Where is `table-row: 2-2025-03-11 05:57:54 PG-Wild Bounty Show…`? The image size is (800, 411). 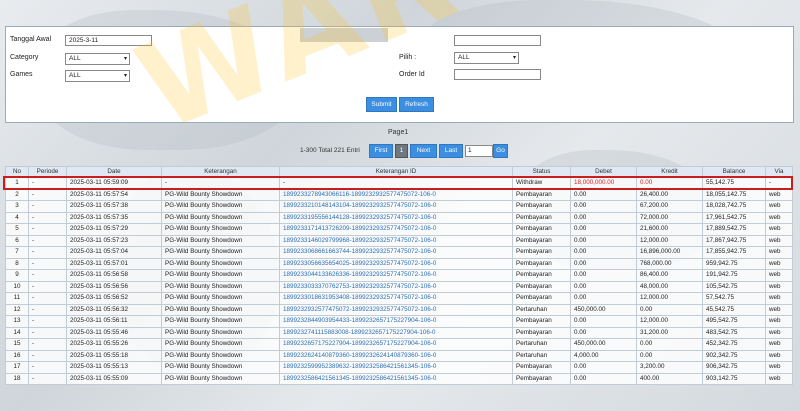 table-row: 2-2025-03-11 05:57:54 PG-Wild Bounty Show… is located at coordinates (399, 194).